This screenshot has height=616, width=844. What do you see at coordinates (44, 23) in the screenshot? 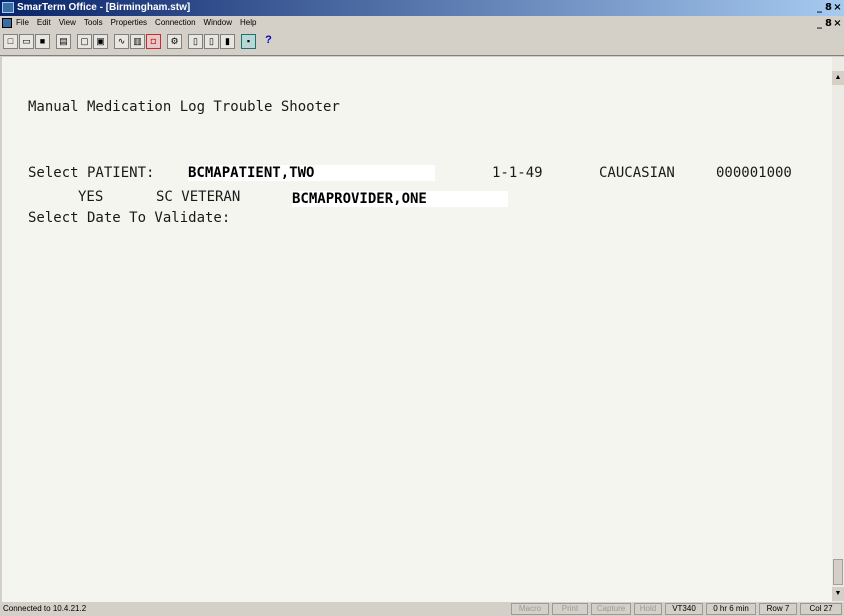
I see `menu-edit: Edit` at bounding box center [44, 23].